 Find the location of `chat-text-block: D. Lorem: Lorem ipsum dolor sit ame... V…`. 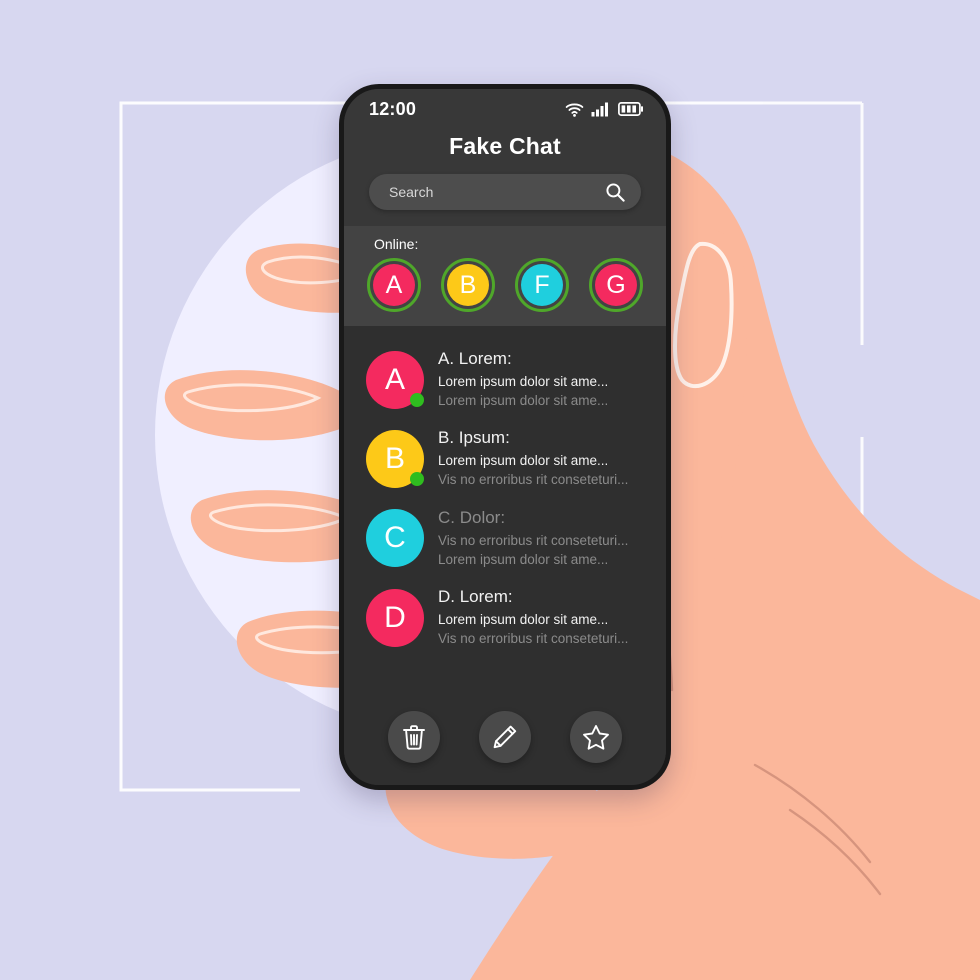

chat-text-block: D. Lorem: Lorem ipsum dolor sit ame... V… is located at coordinates (542, 617).